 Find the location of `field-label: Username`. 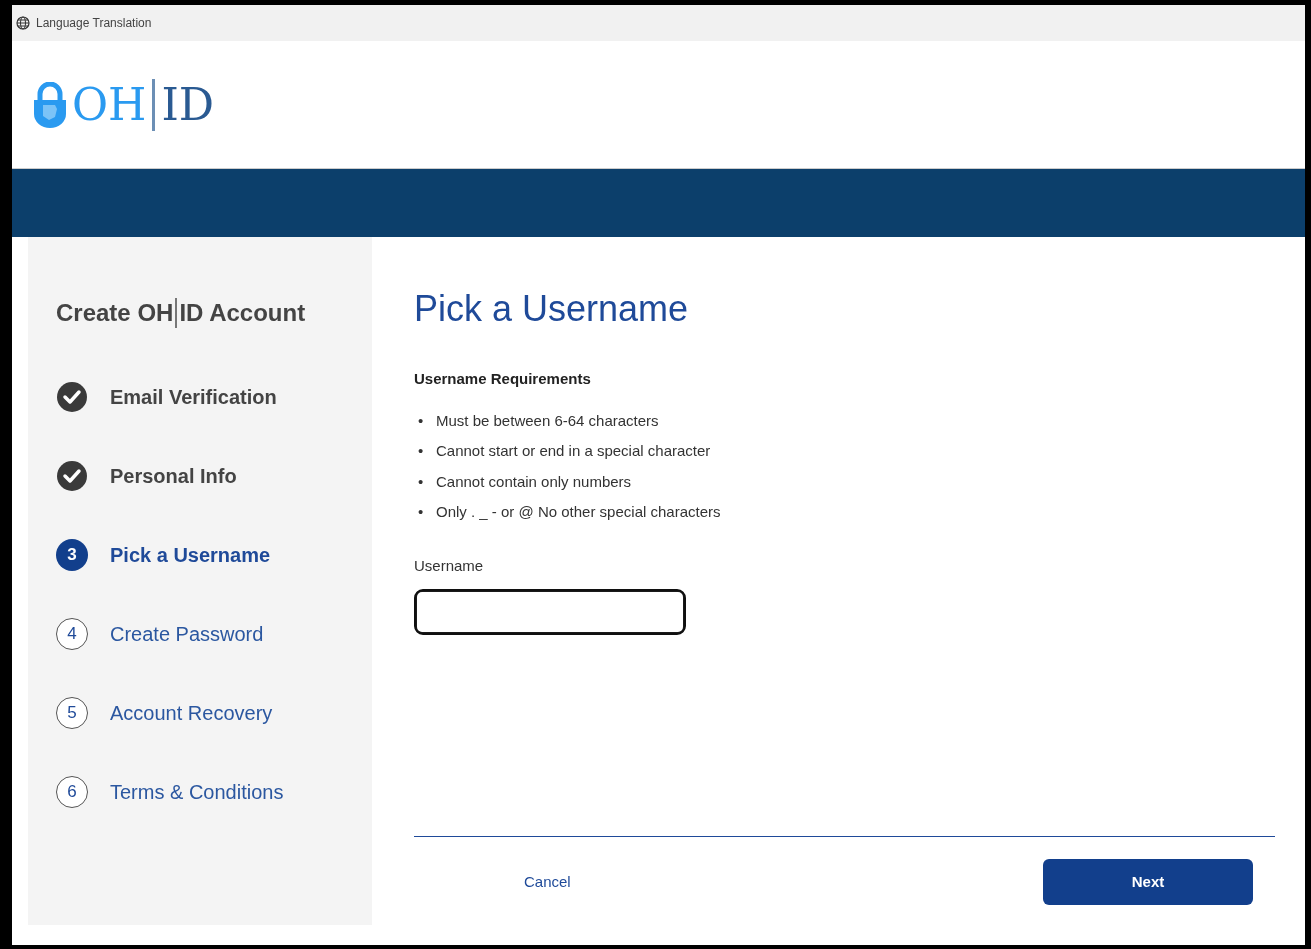

field-label: Username is located at coordinates (449, 565).